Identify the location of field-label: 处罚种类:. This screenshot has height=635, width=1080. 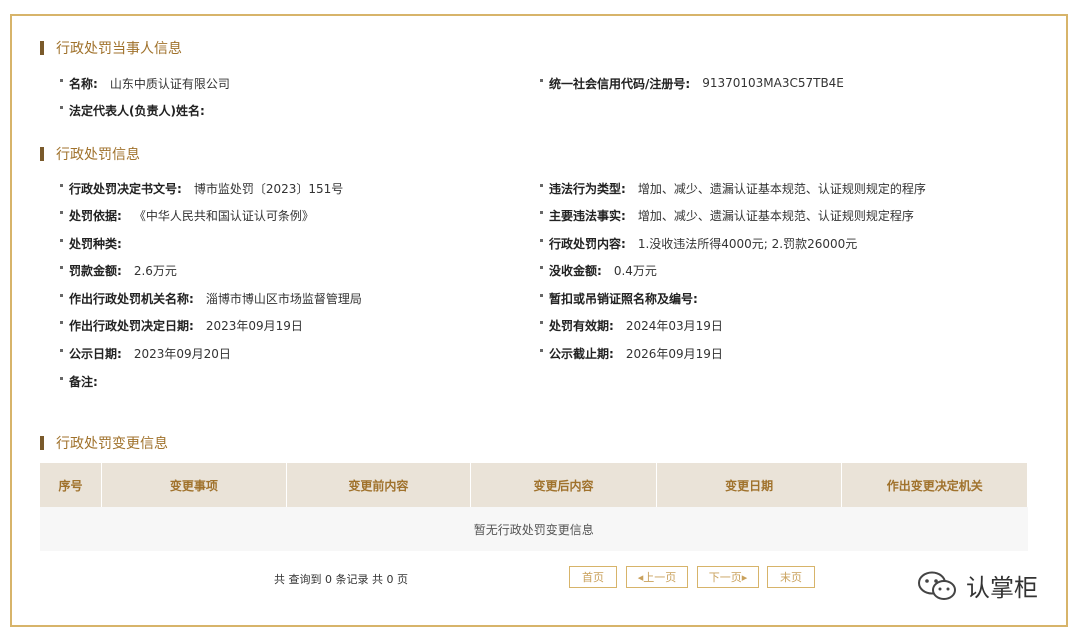
(95, 243).